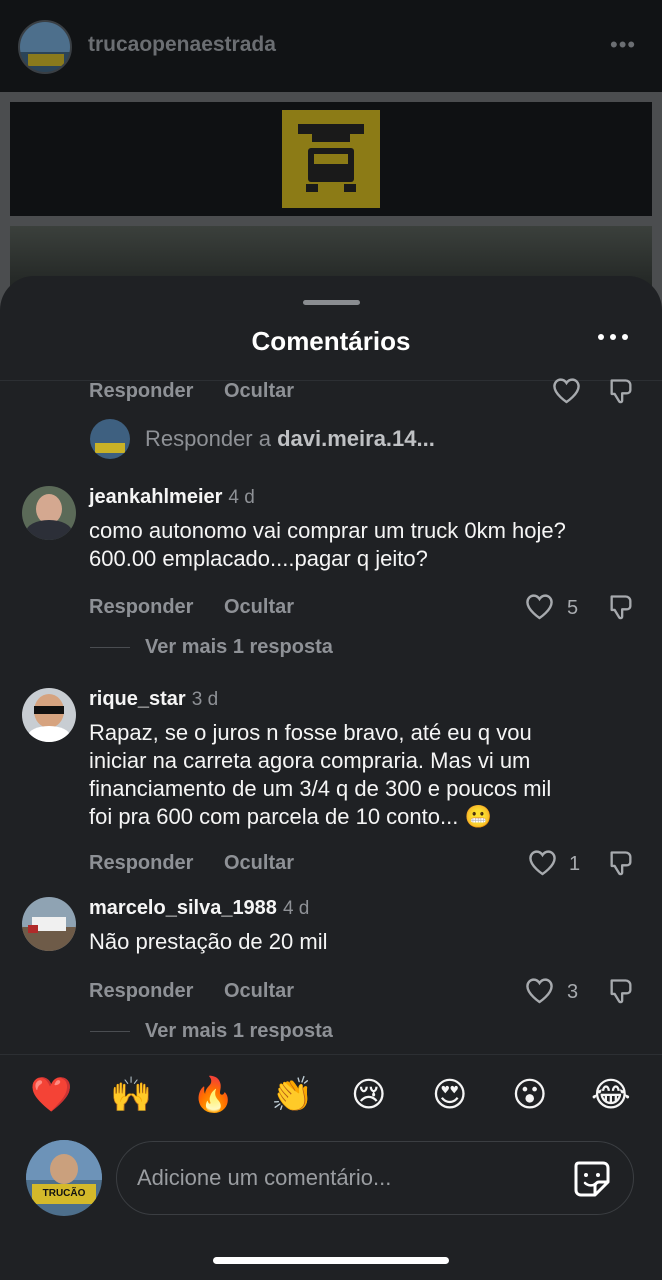 The width and height of the screenshot is (662, 1280). What do you see at coordinates (573, 608) in the screenshot?
I see `like-count: 5` at bounding box center [573, 608].